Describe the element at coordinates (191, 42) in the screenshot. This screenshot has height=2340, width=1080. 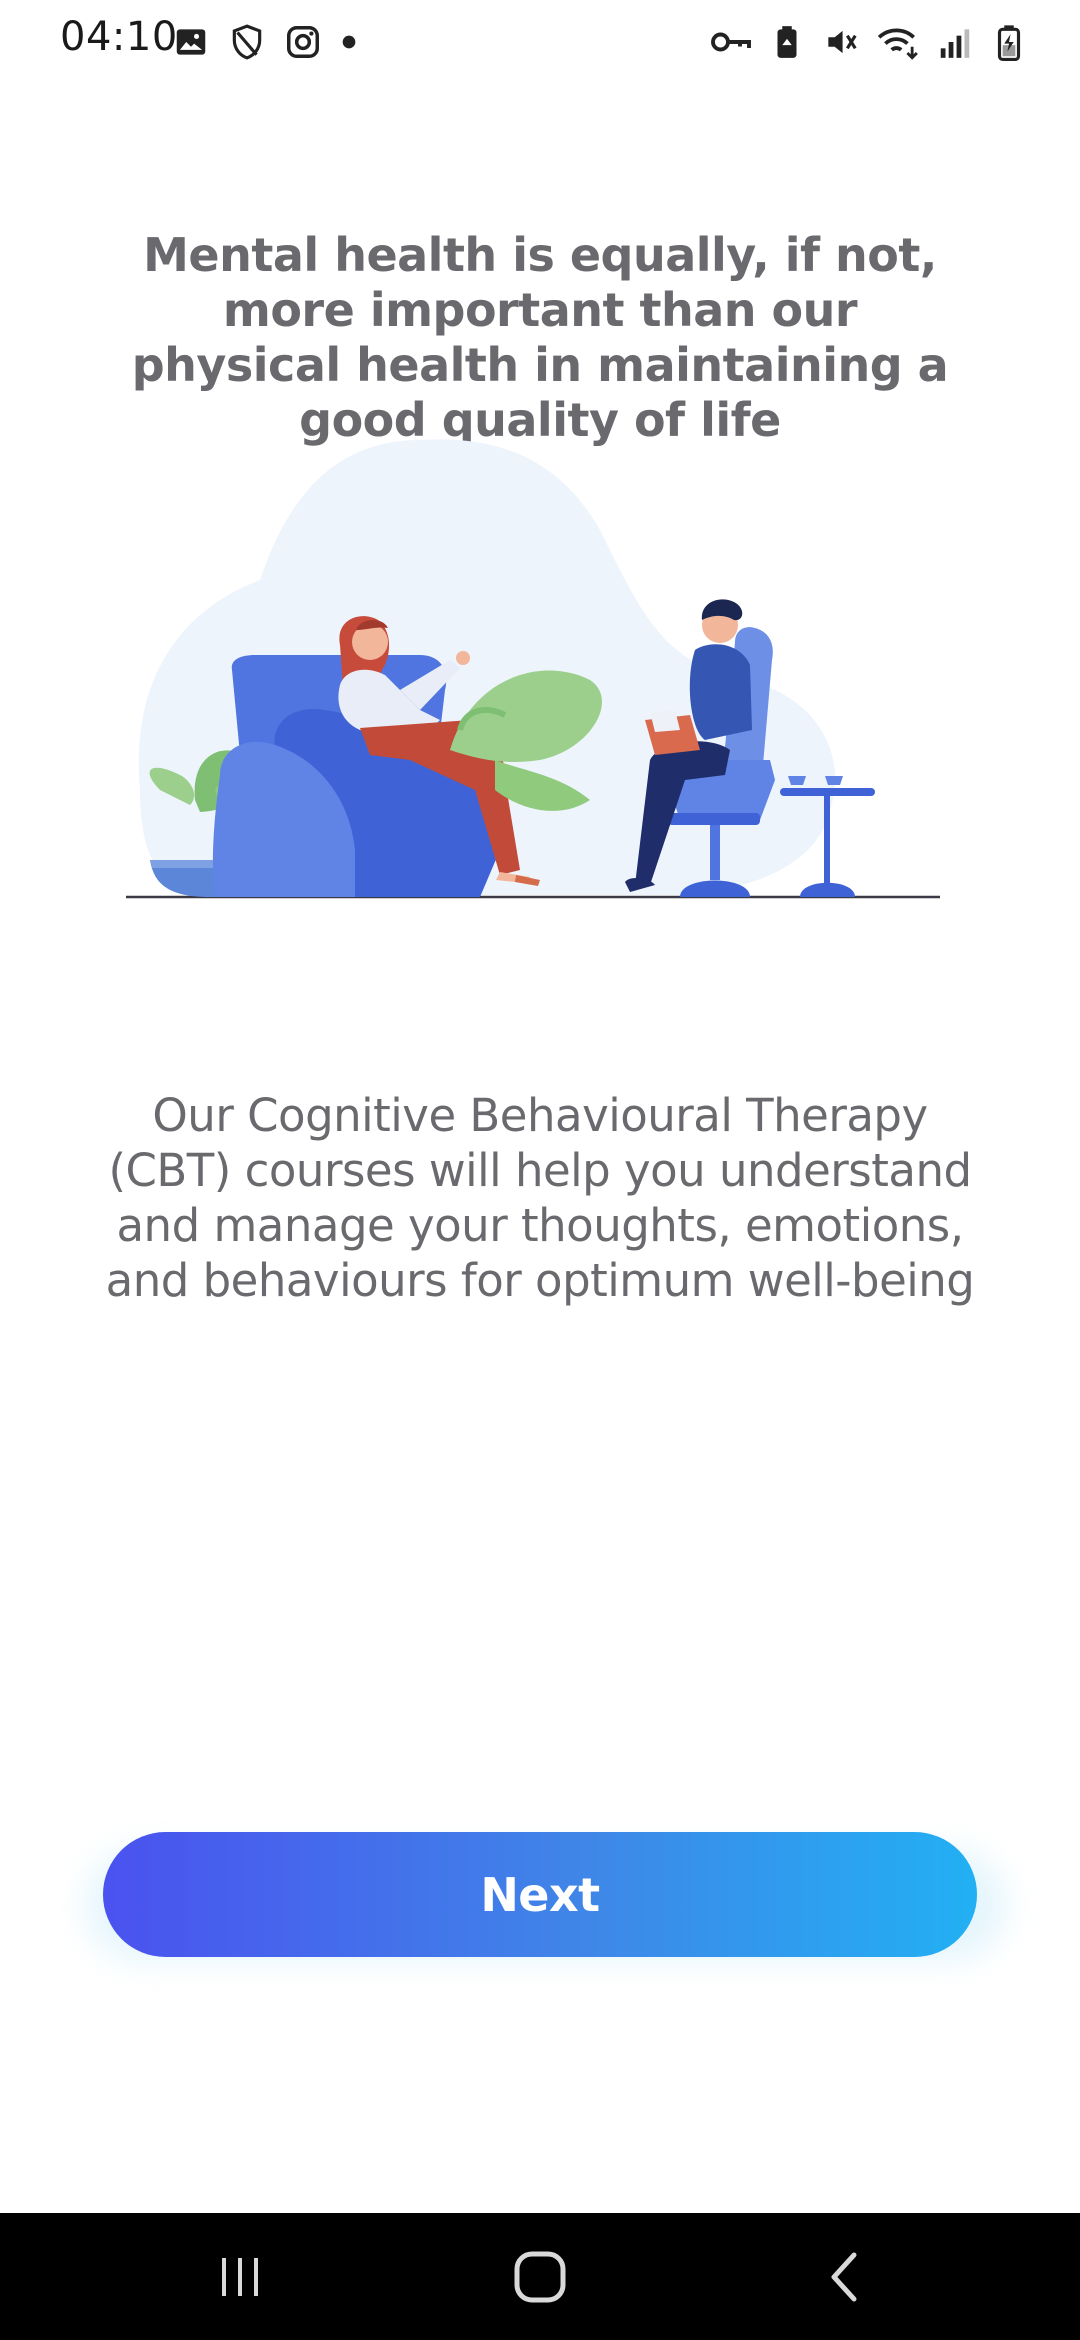
I see `image-icon` at that location.